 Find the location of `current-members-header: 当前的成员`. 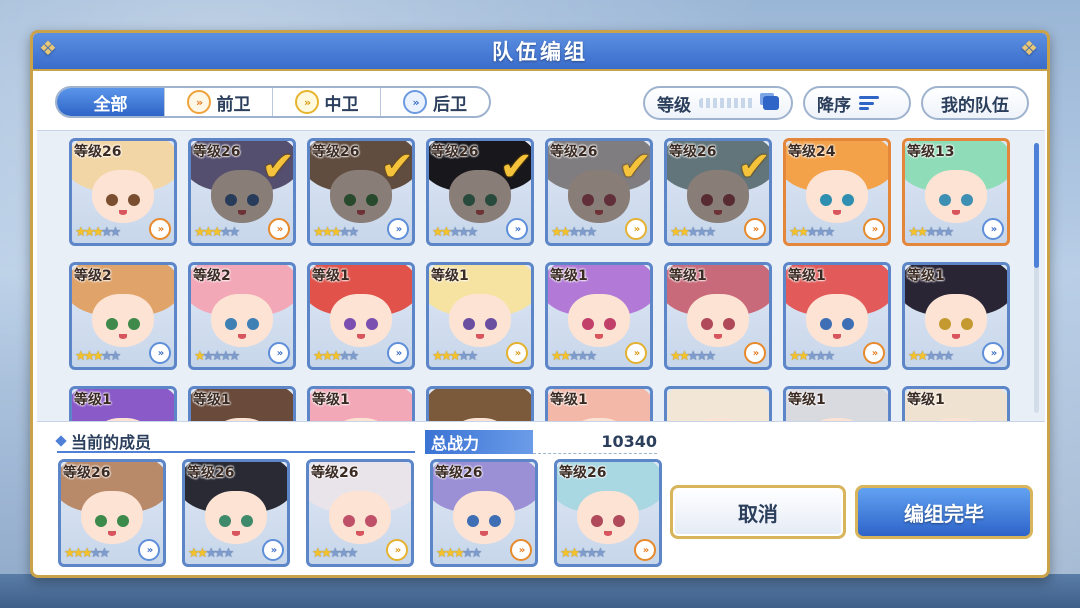

current-members-header: 当前的成员 is located at coordinates (235, 442).